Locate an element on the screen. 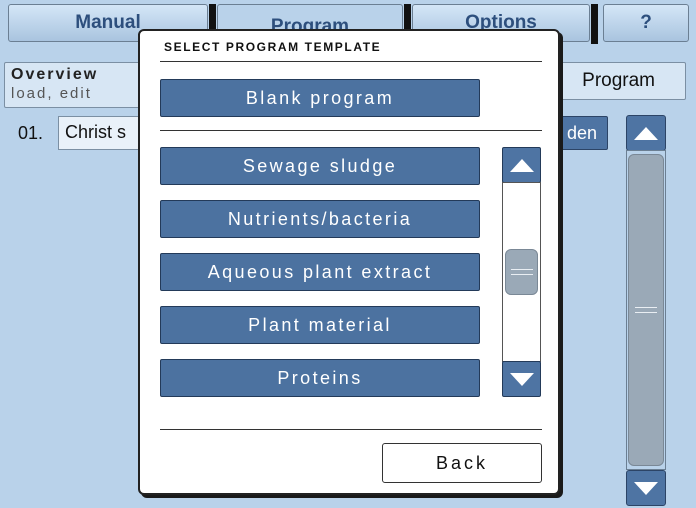 The image size is (696, 508). overview-panel: Overview load, edit is located at coordinates (74, 85).